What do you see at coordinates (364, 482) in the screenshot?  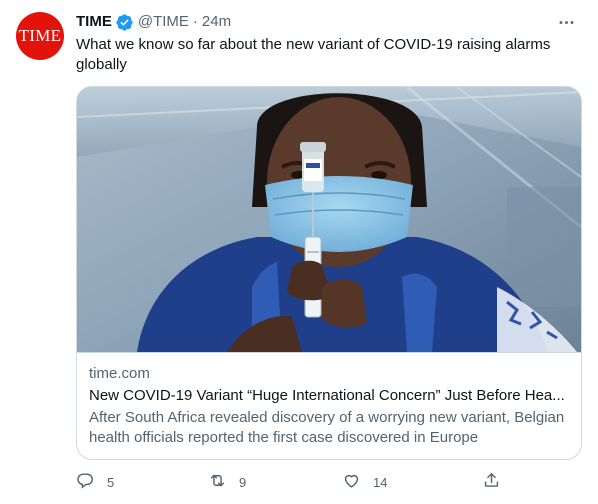 I see `like-button: 14` at bounding box center [364, 482].